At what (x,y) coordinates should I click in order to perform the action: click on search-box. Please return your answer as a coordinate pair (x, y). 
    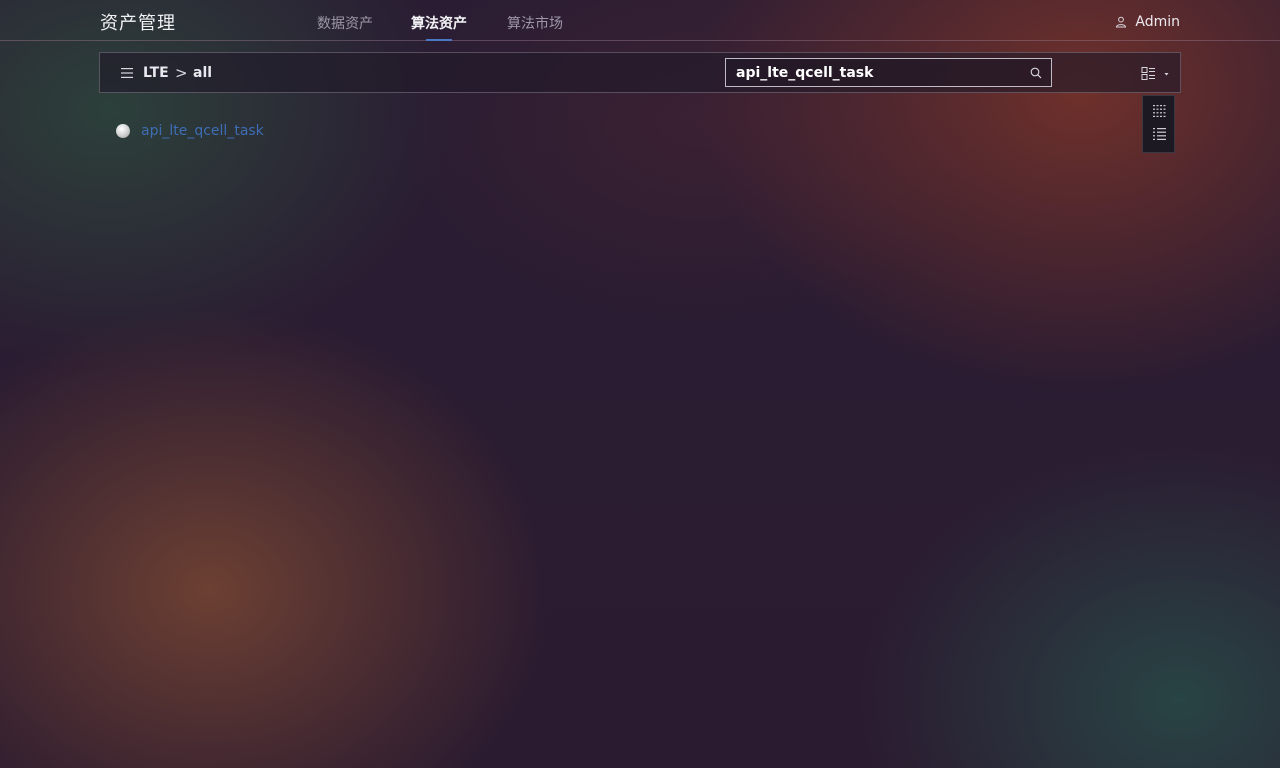
    Looking at the image, I should click on (888, 72).